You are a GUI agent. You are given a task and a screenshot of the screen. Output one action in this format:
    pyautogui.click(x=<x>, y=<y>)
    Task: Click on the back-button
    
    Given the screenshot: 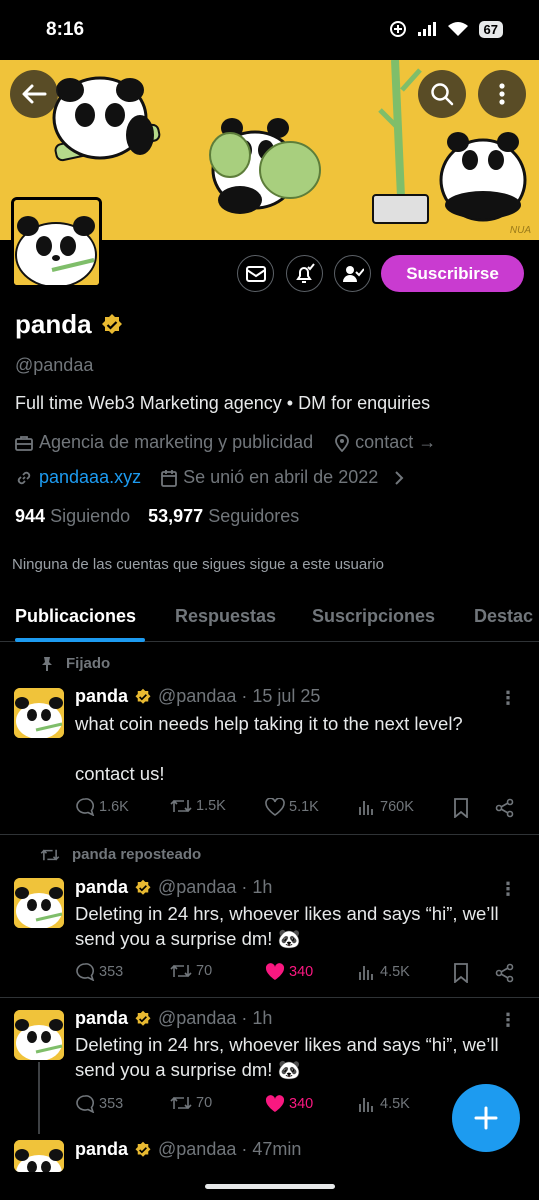 What is the action you would take?
    pyautogui.click(x=34, y=94)
    